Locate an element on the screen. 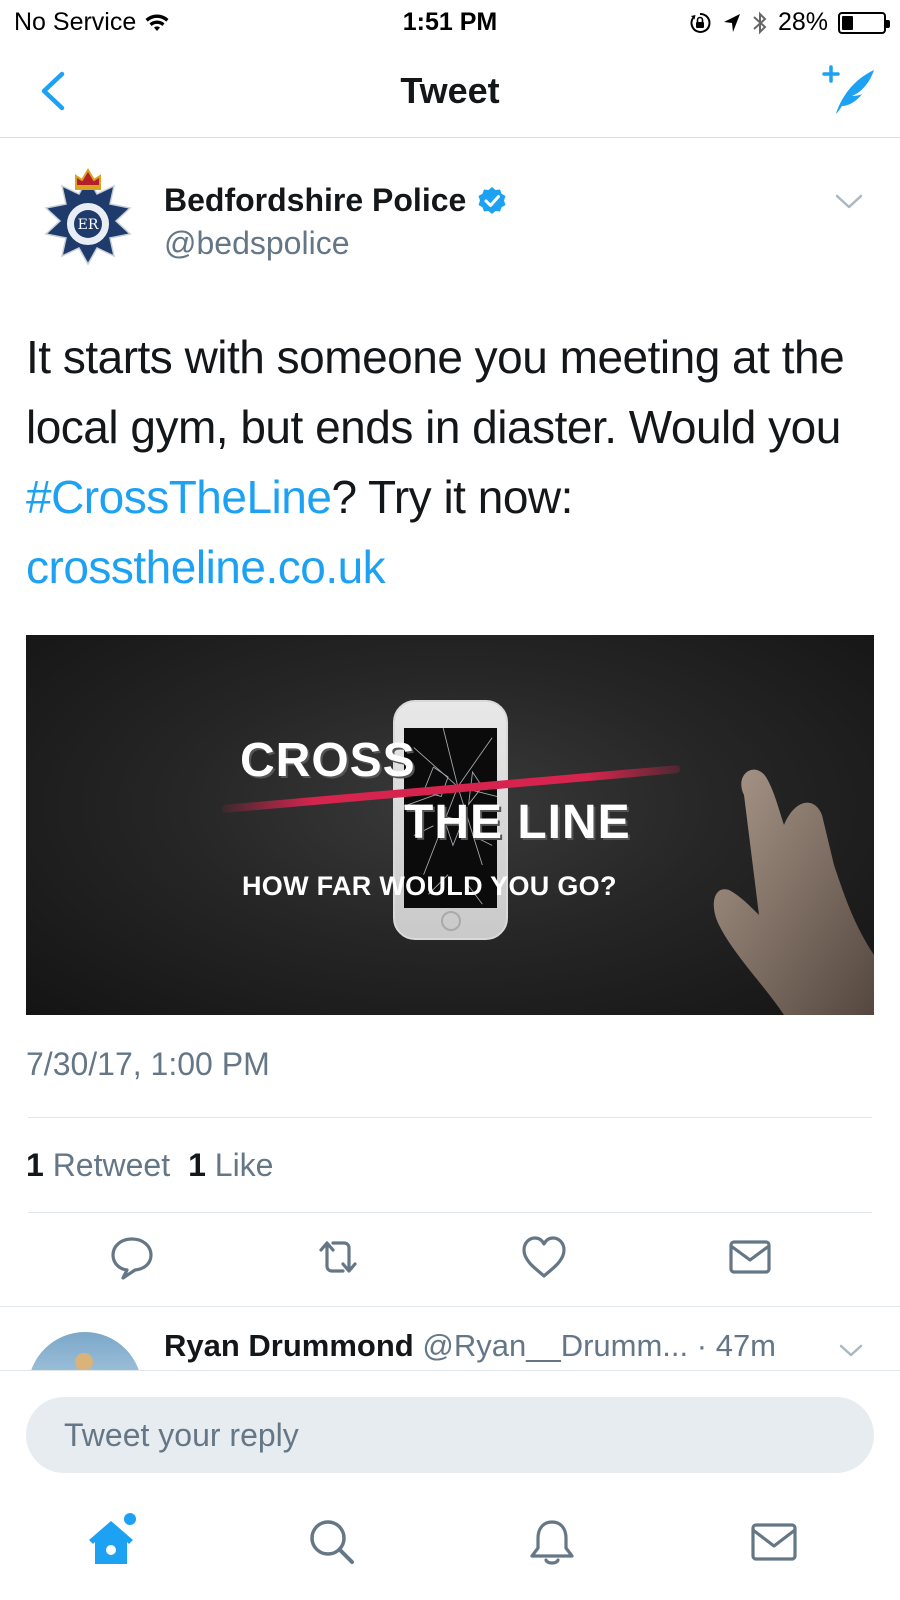 The width and height of the screenshot is (900, 1600). direct-message-icon is located at coordinates (750, 1257).